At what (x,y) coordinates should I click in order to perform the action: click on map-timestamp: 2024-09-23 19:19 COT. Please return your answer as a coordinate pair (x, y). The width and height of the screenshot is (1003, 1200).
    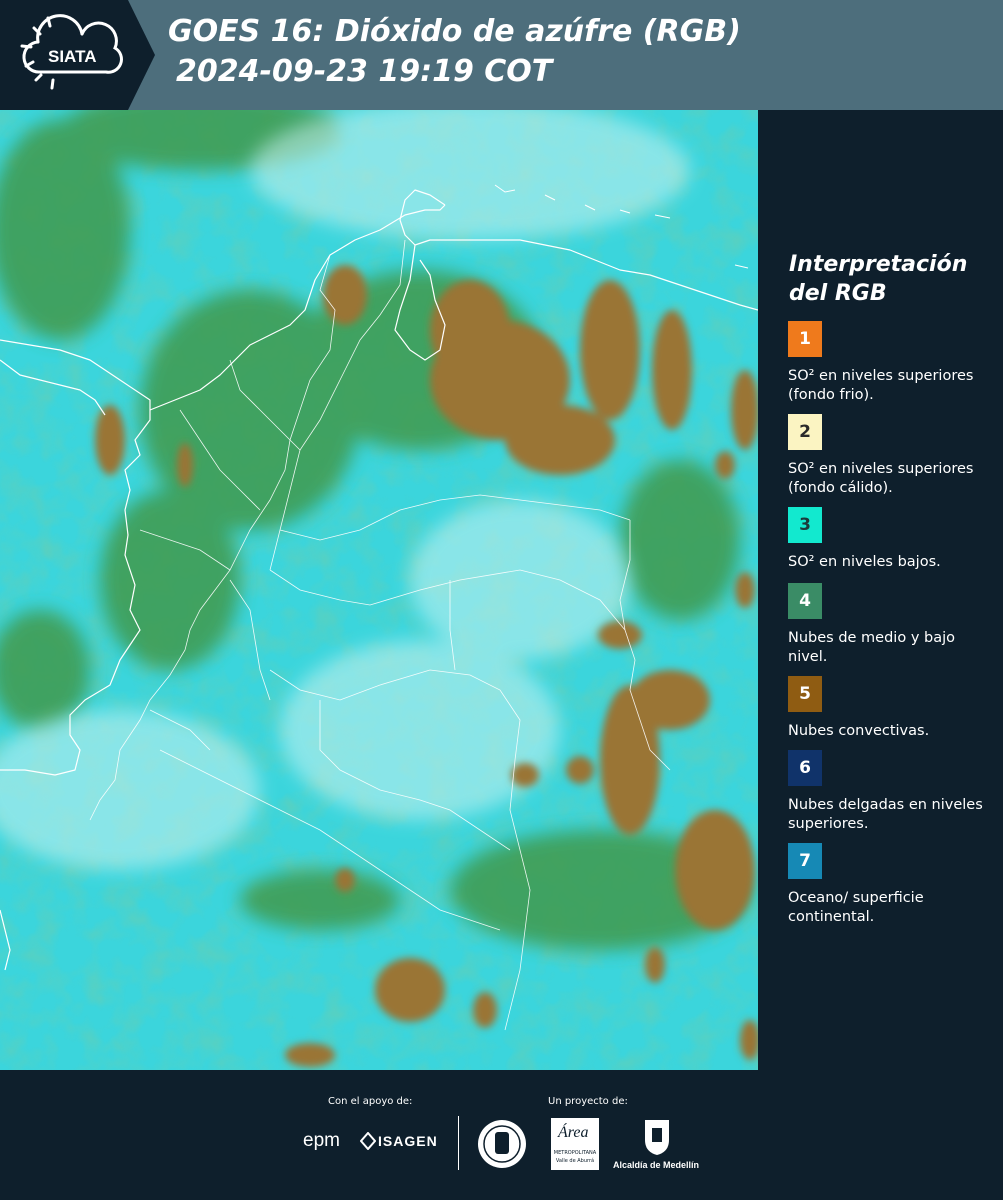
    Looking at the image, I should click on (364, 71).